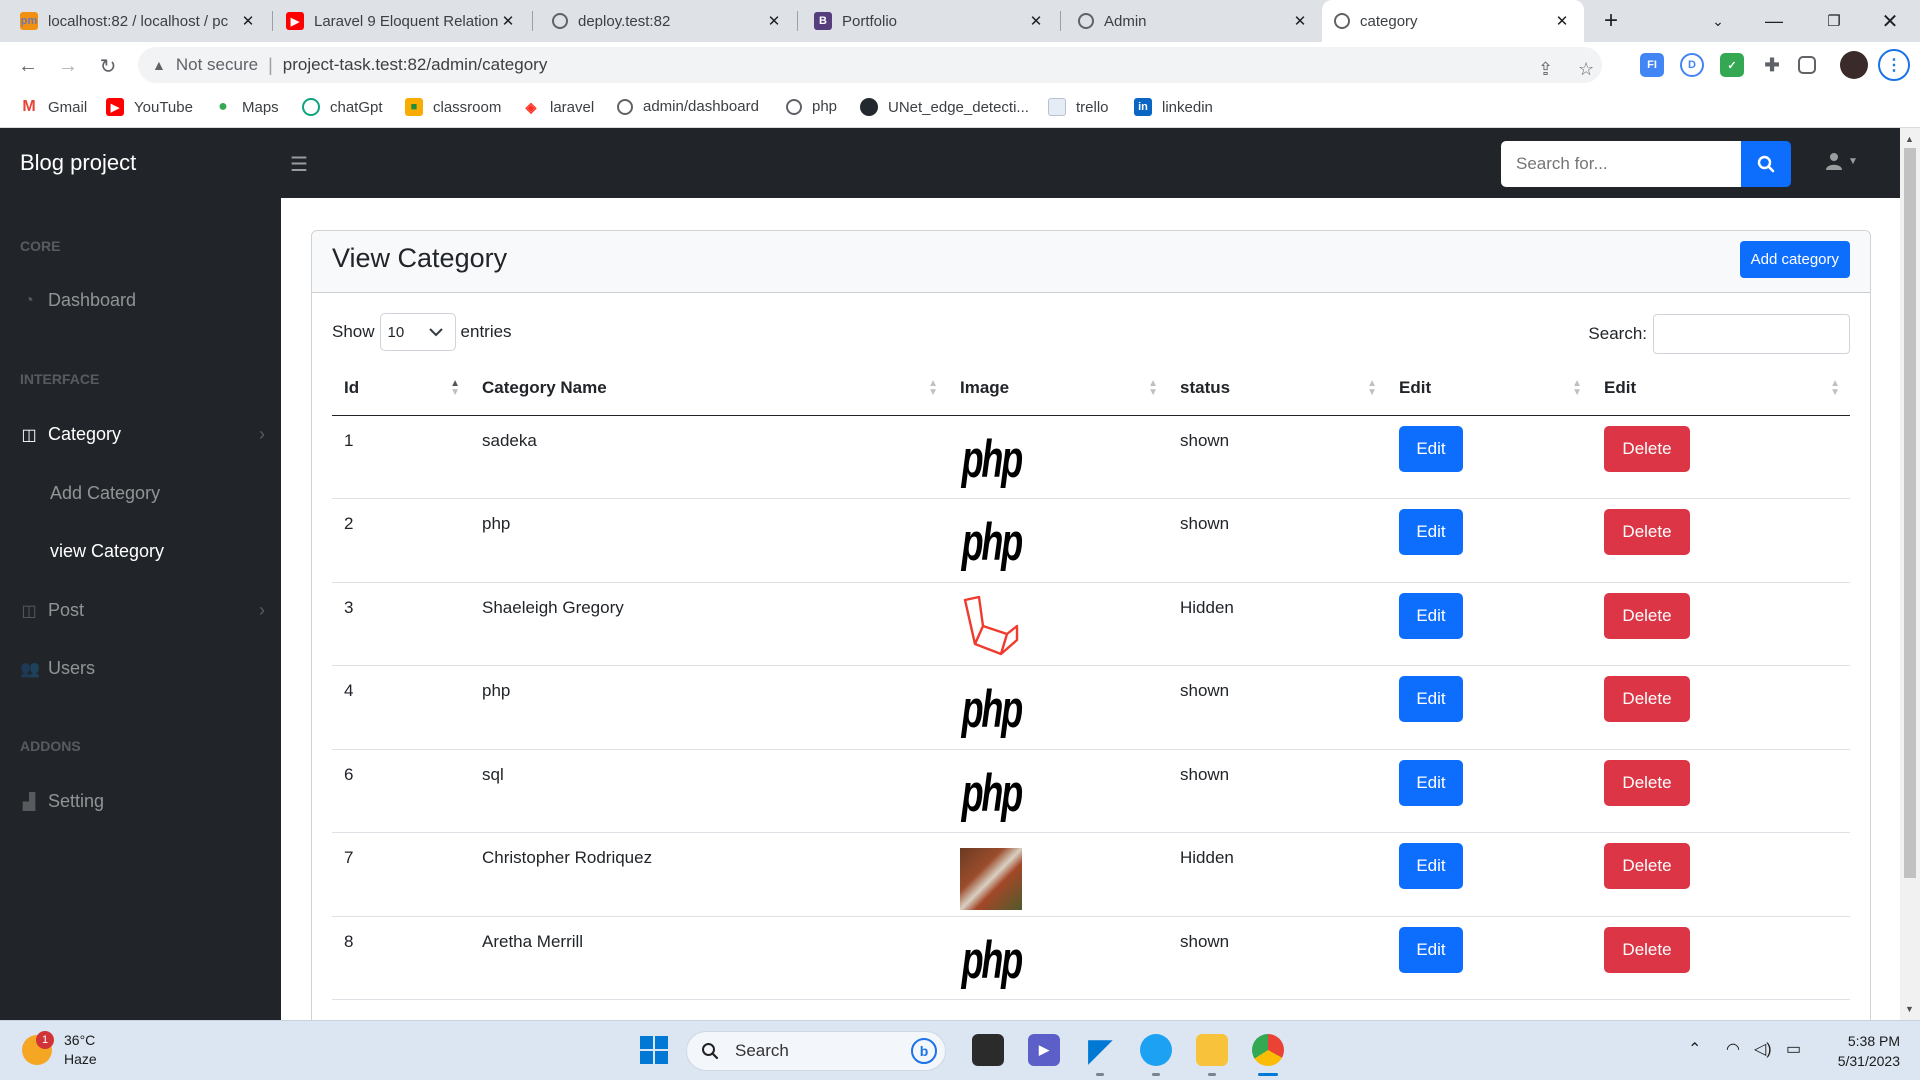 The width and height of the screenshot is (1920, 1080). Describe the element at coordinates (1156, 1050) in the screenshot. I see `app-icon` at that location.